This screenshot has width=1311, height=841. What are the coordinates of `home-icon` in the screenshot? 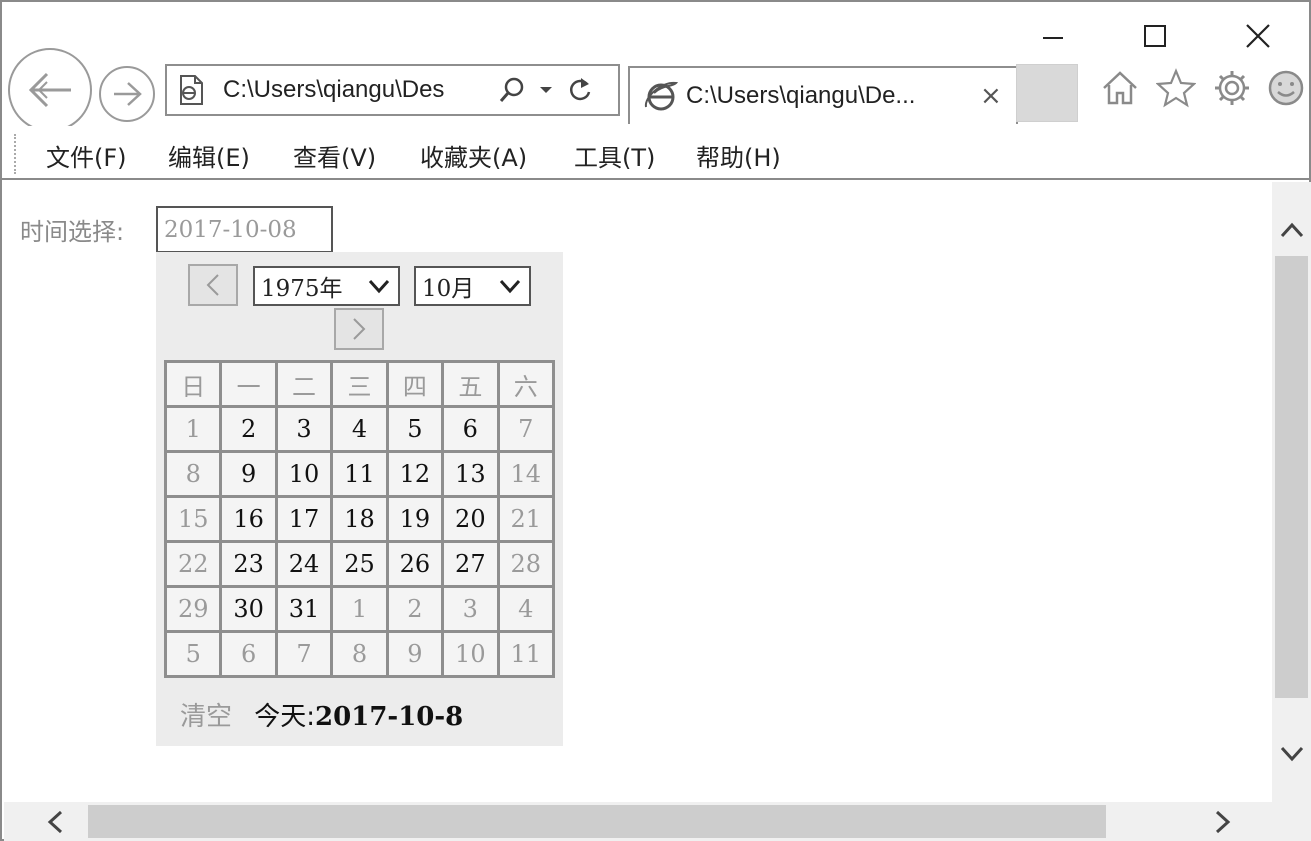 It's located at (1120, 88).